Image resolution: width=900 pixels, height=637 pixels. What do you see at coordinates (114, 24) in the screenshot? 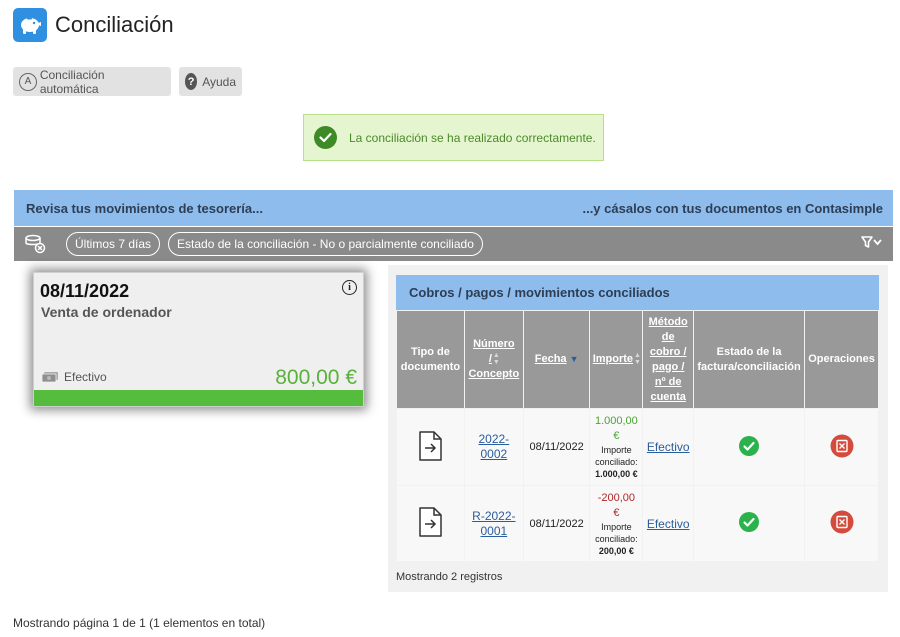
I see `page-title: Conciliación` at bounding box center [114, 24].